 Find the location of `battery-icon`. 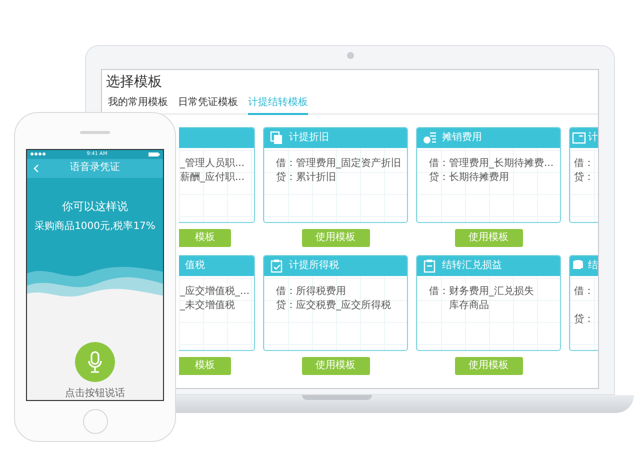

battery-icon is located at coordinates (154, 154).